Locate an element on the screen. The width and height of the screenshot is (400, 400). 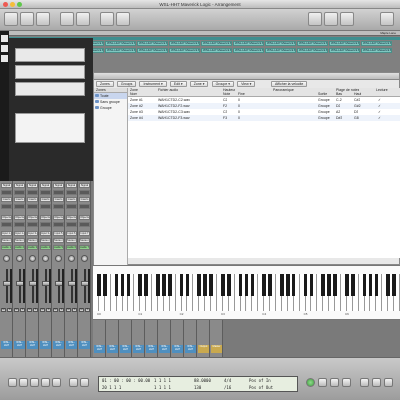
input-slot: Input 6 is located at coordinates (71, 233).